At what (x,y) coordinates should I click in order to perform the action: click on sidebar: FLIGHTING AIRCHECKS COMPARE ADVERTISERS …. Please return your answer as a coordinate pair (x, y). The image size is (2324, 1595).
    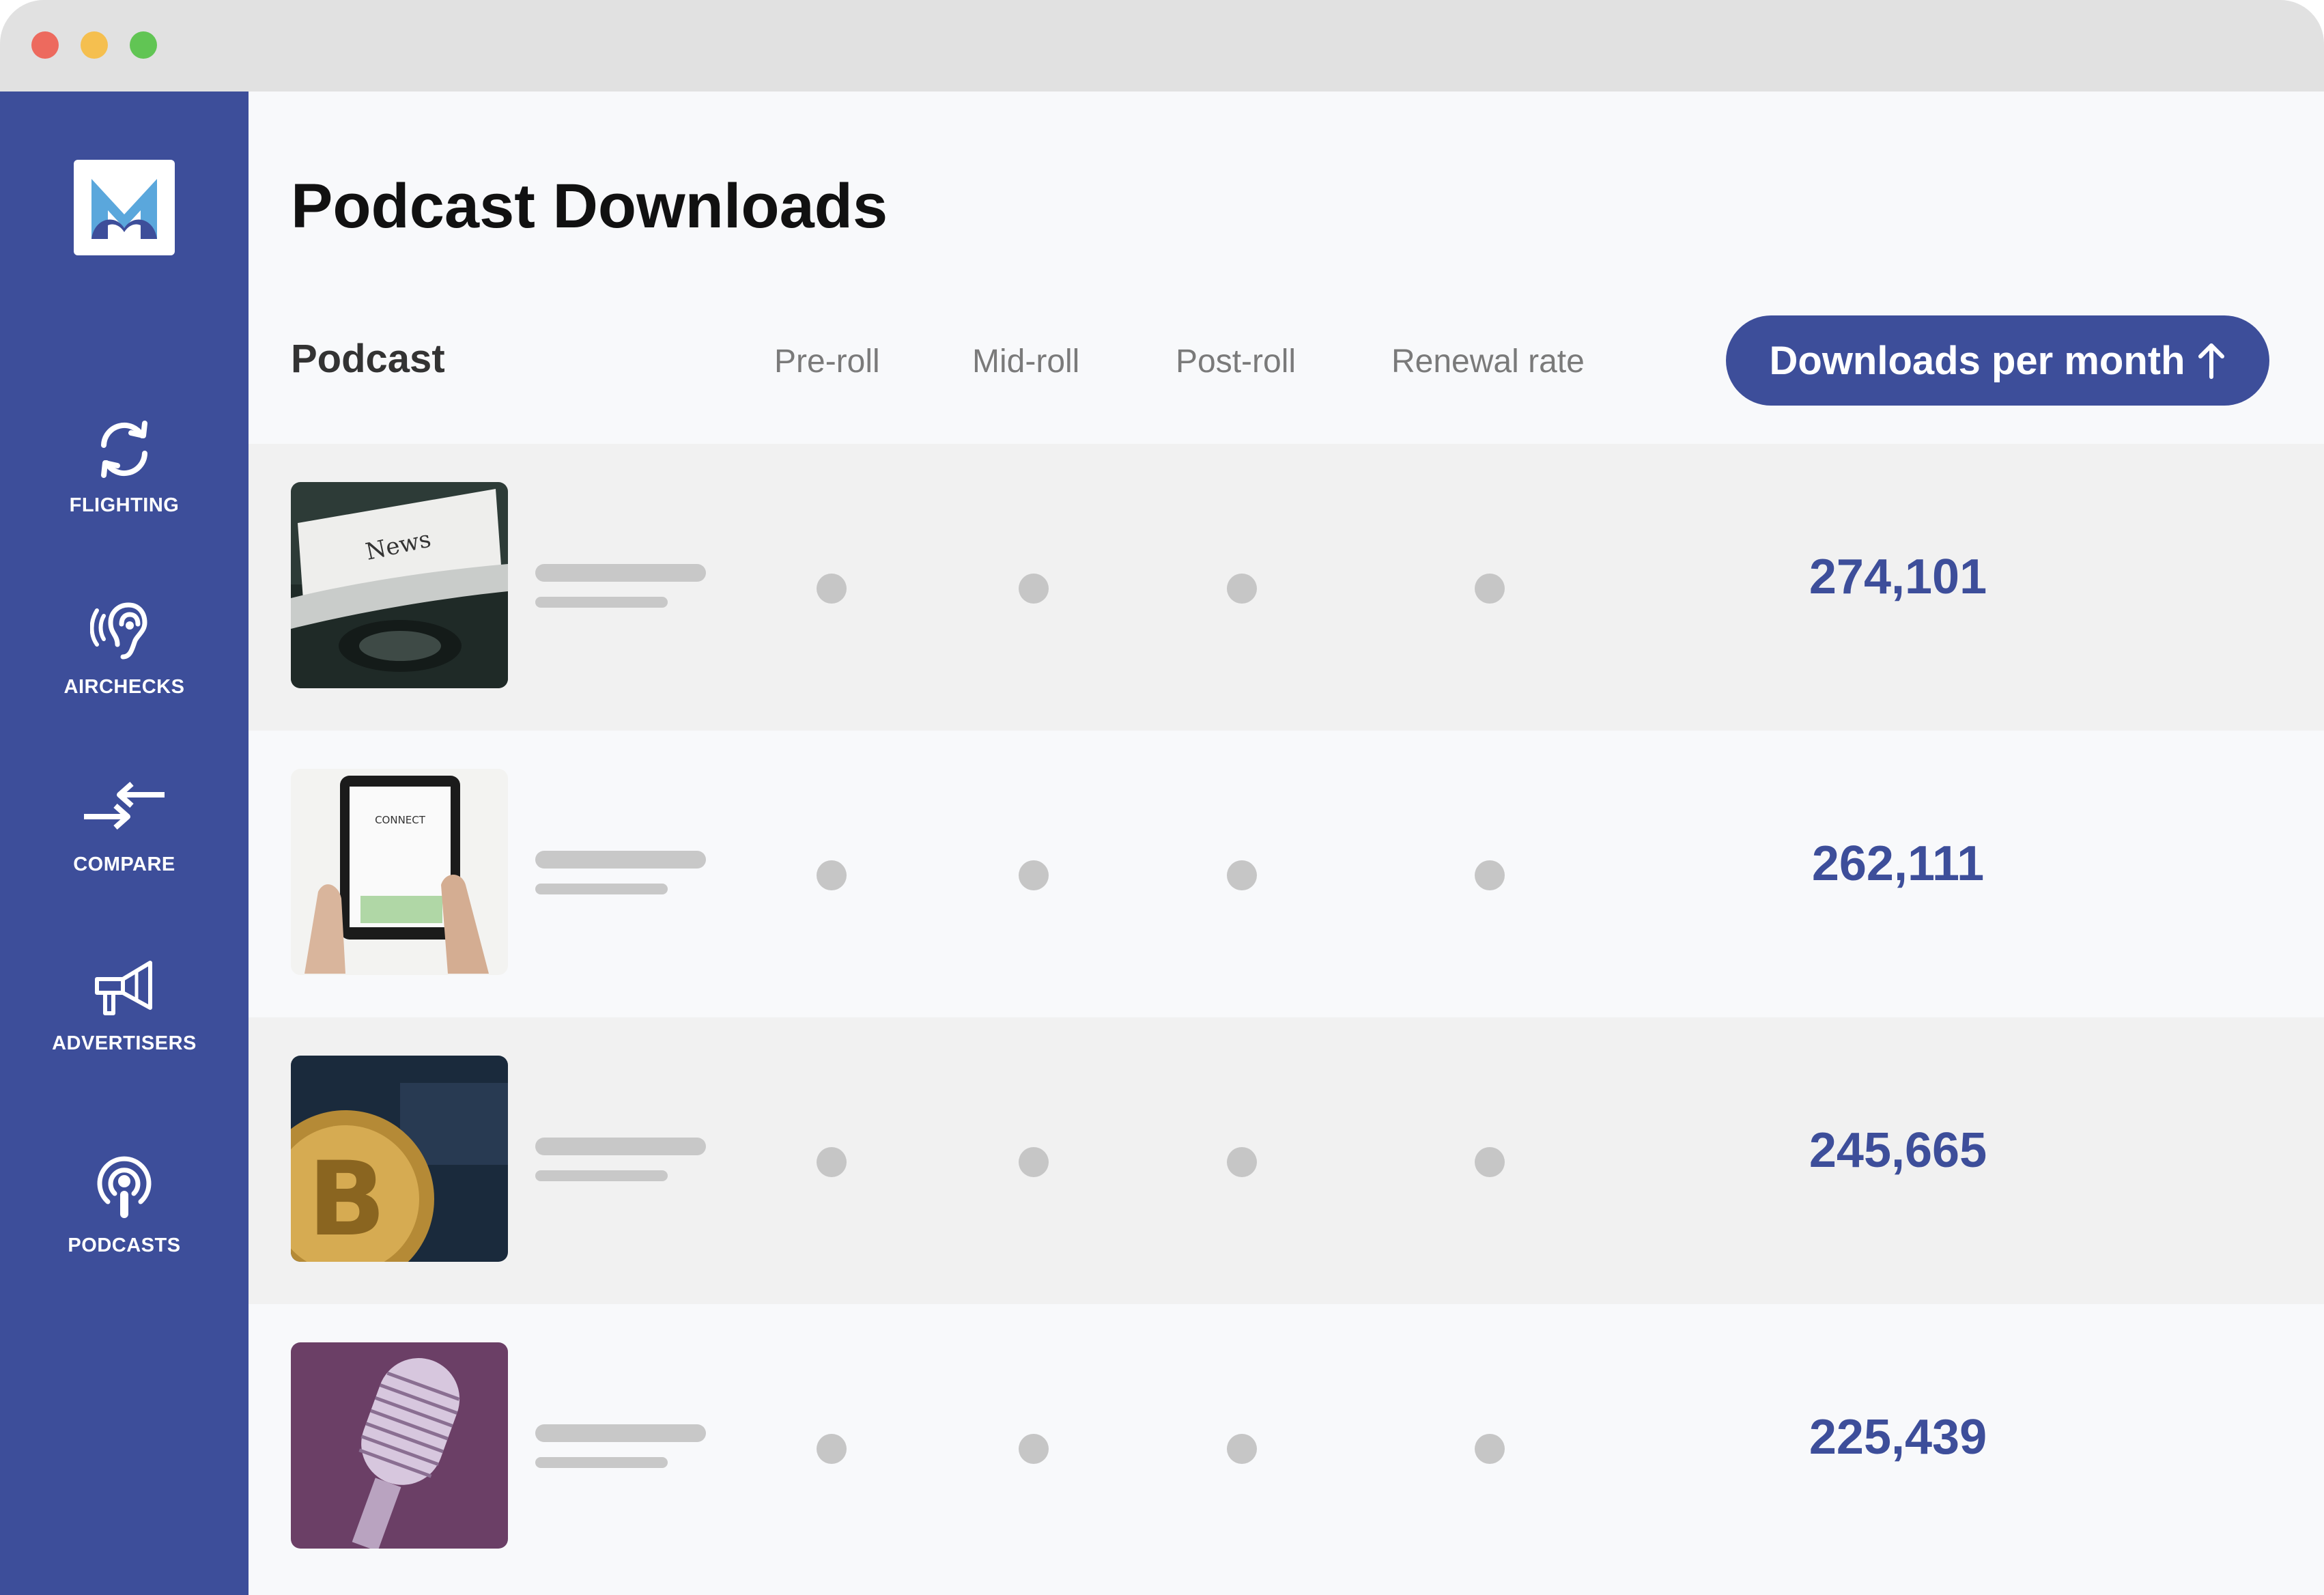
    Looking at the image, I should click on (125, 843).